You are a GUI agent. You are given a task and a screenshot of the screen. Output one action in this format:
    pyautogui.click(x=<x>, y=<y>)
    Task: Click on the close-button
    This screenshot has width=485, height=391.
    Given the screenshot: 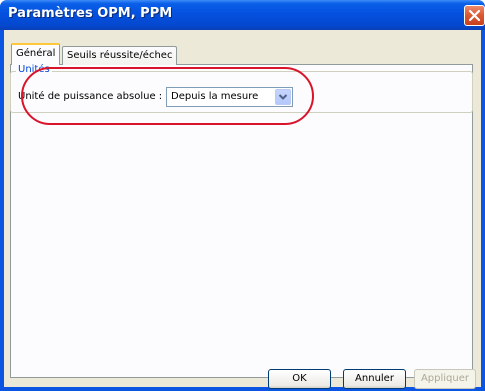 What is the action you would take?
    pyautogui.click(x=474, y=15)
    